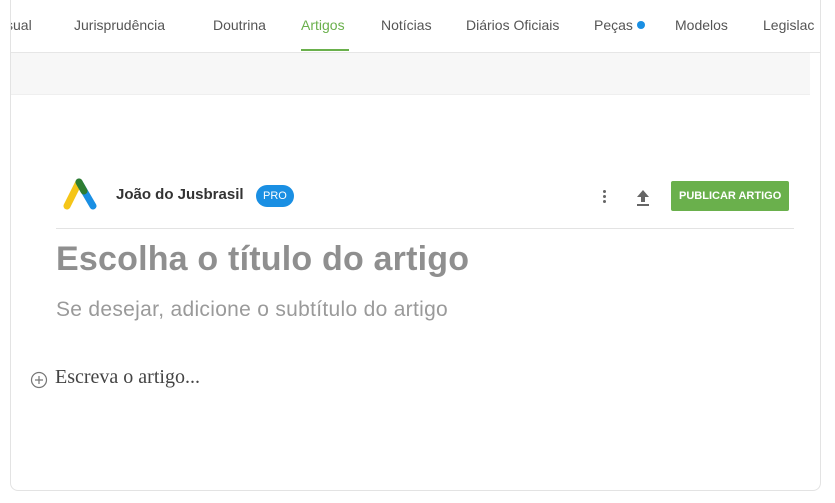 Image resolution: width=835 pixels, height=503 pixels. Describe the element at coordinates (406, 25) in the screenshot. I see `nav-item-noticias: Notícias` at that location.